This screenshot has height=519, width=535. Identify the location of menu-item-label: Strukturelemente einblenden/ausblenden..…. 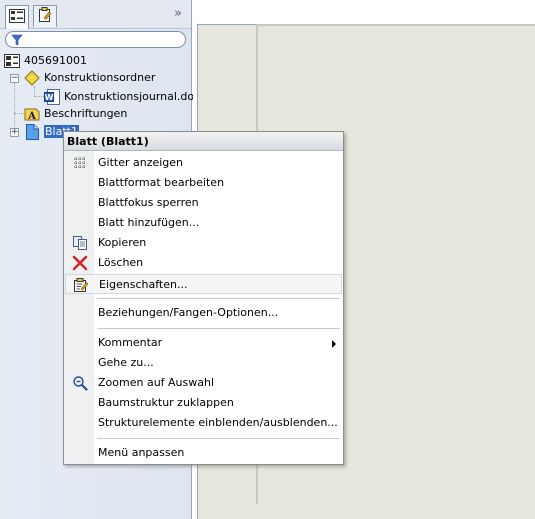
(218, 422).